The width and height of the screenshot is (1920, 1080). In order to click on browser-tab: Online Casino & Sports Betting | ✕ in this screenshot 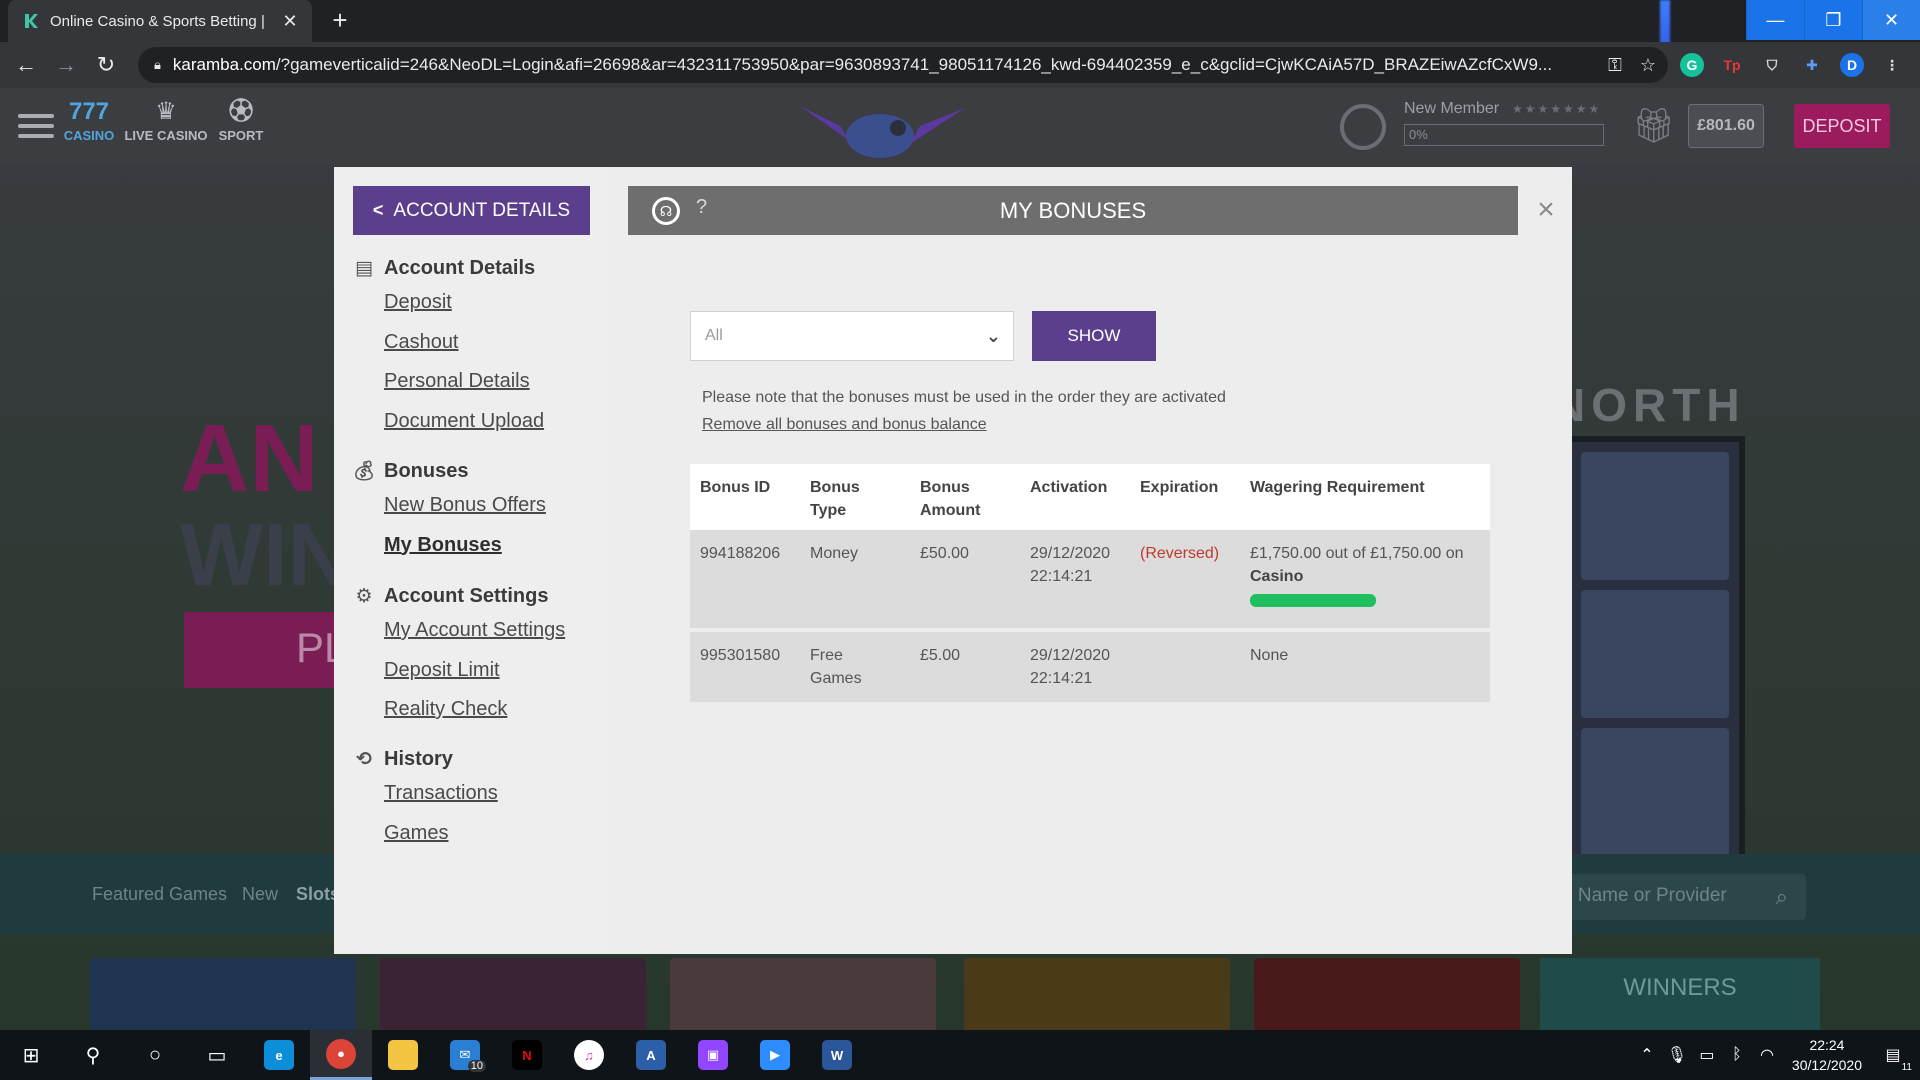, I will do `click(160, 21)`.